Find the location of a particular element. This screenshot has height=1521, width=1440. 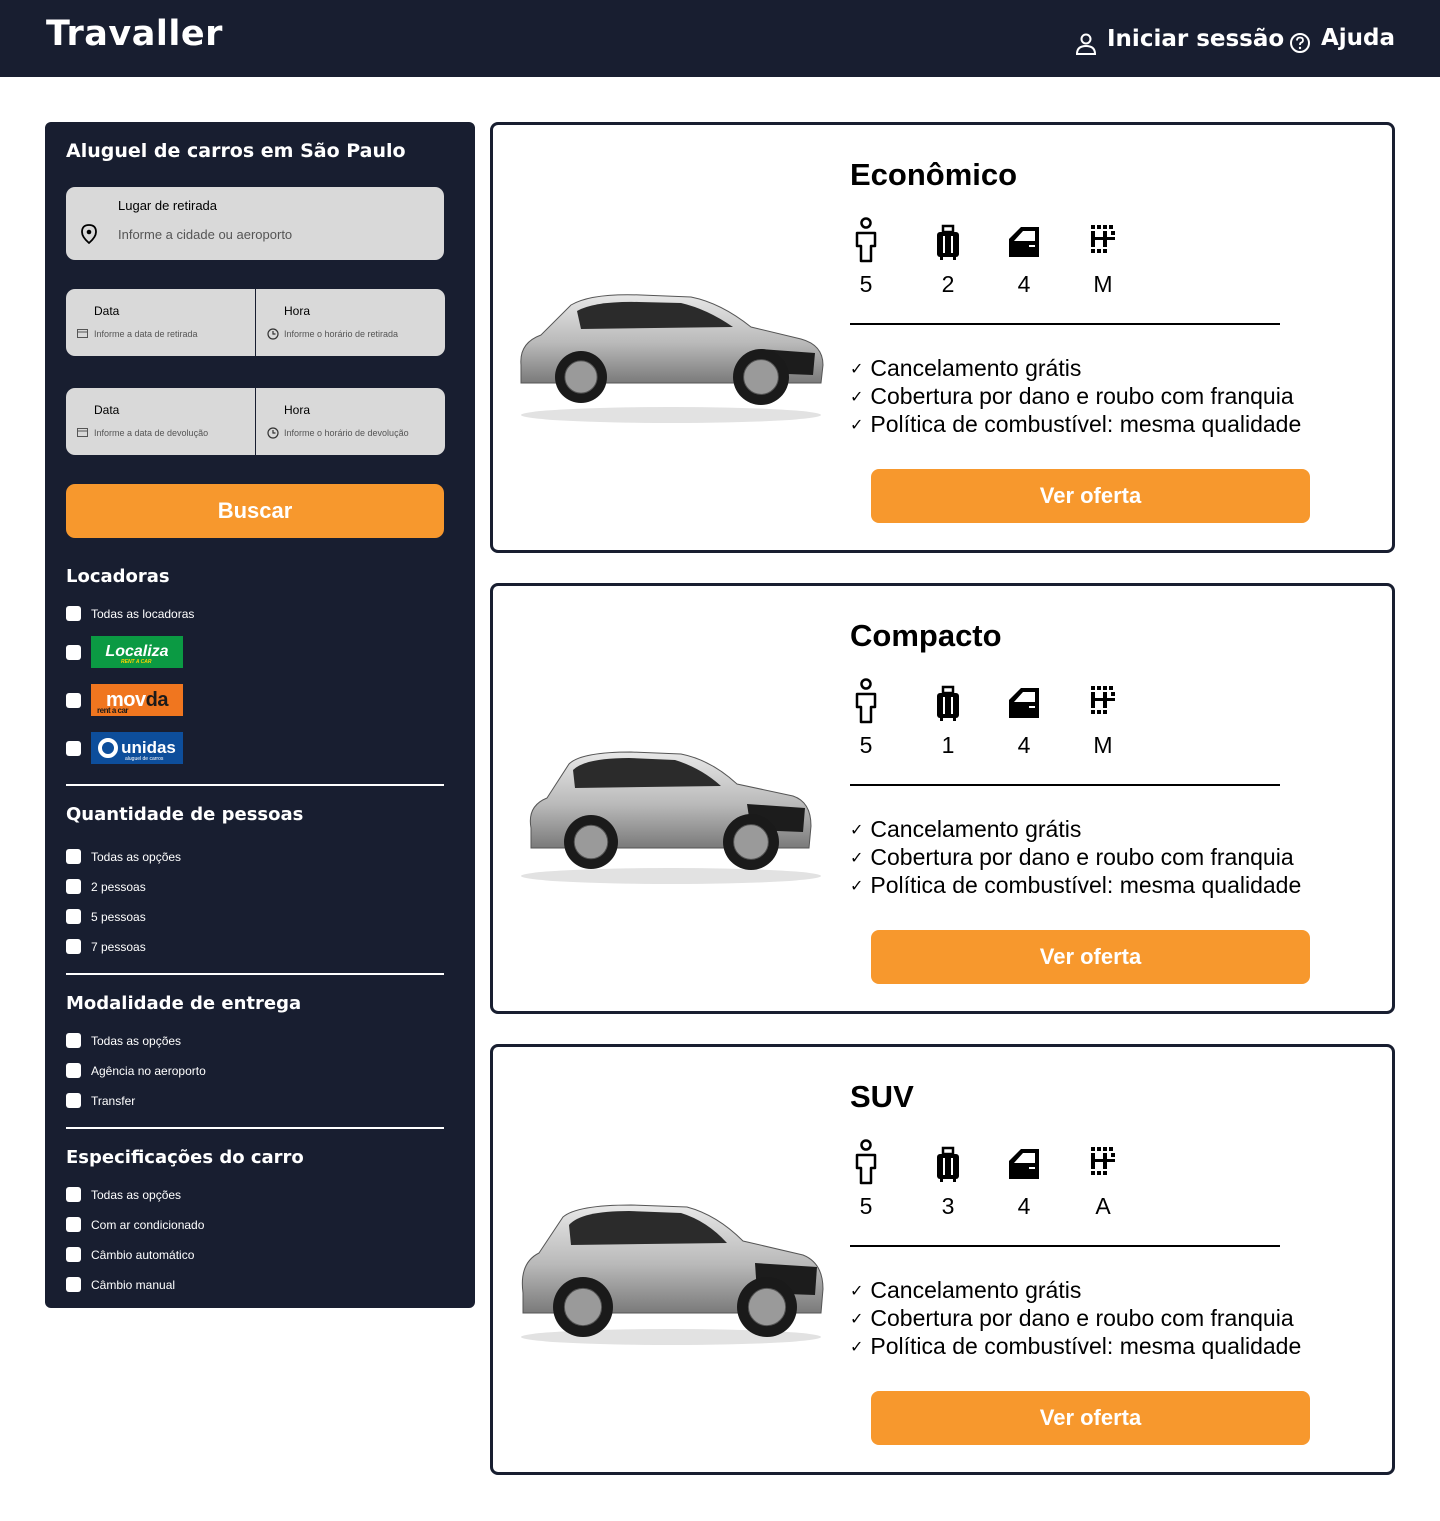

filter-option-localiza: Localiza RENT A CAR is located at coordinates (124, 652).